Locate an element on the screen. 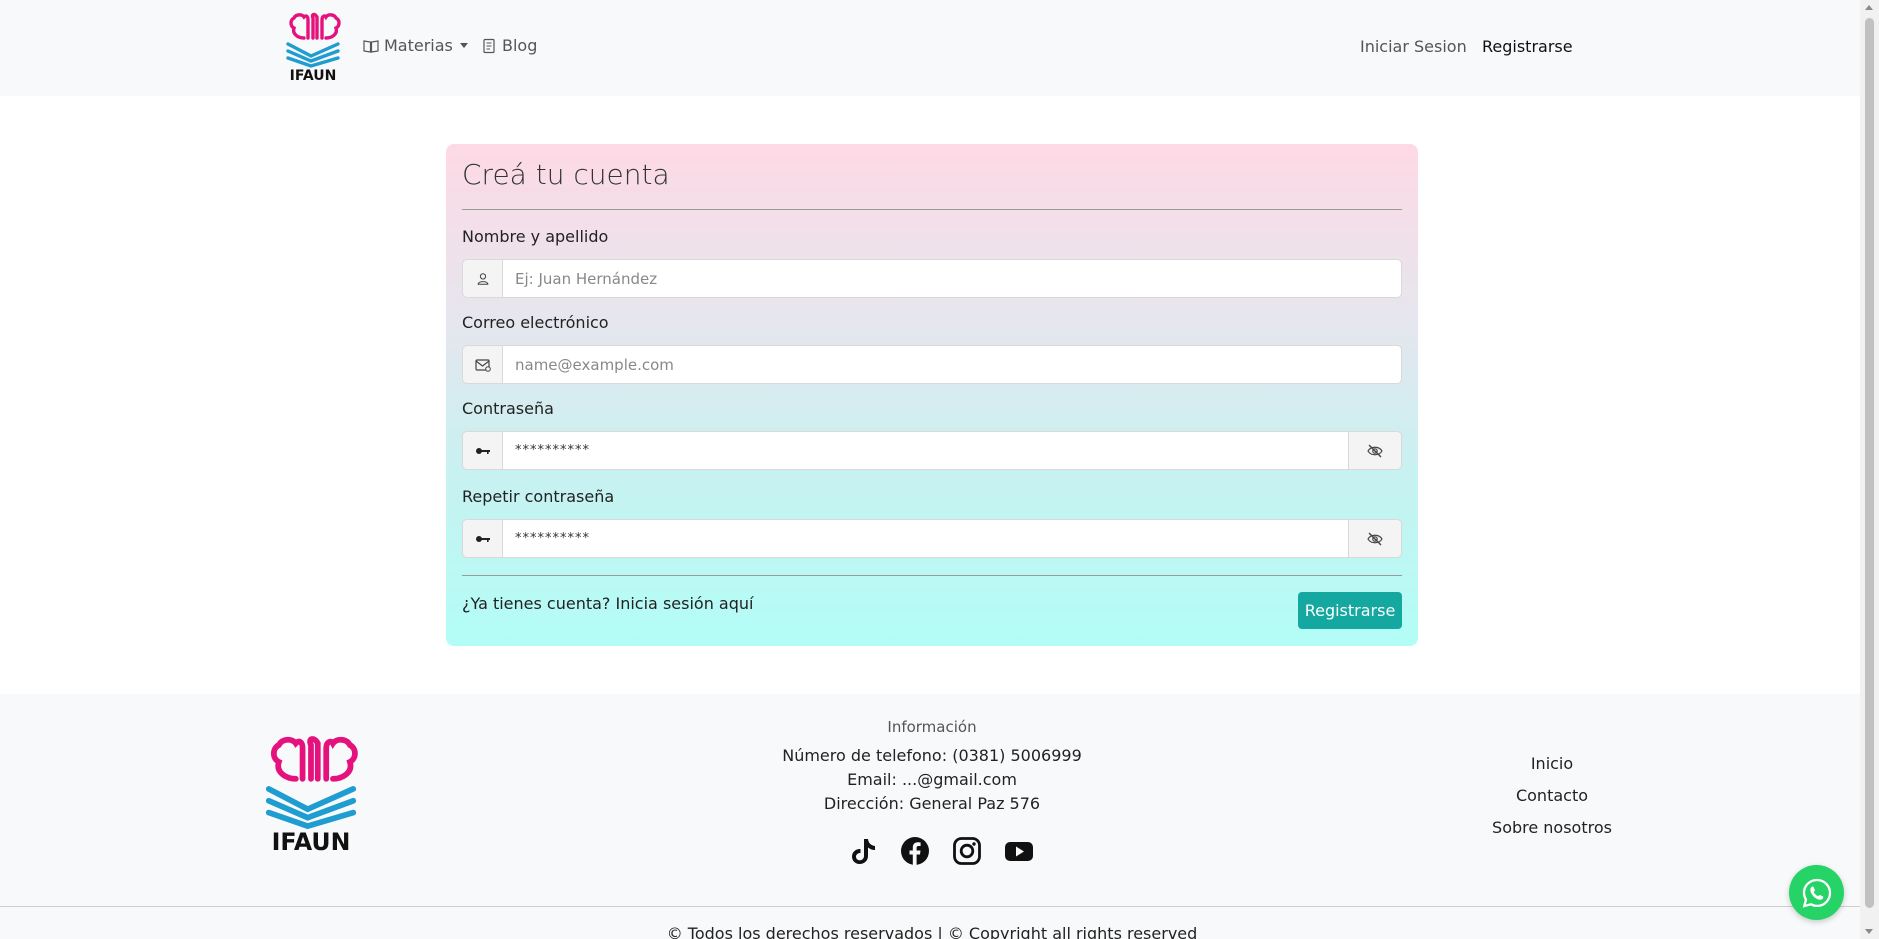 The image size is (1879, 939). whatsapp-button is located at coordinates (1816, 892).